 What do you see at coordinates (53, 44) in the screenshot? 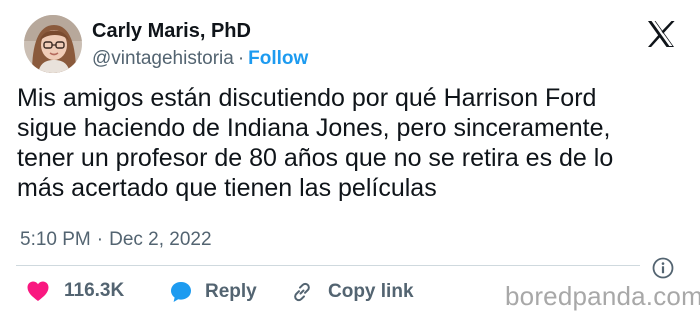
I see `avatar` at bounding box center [53, 44].